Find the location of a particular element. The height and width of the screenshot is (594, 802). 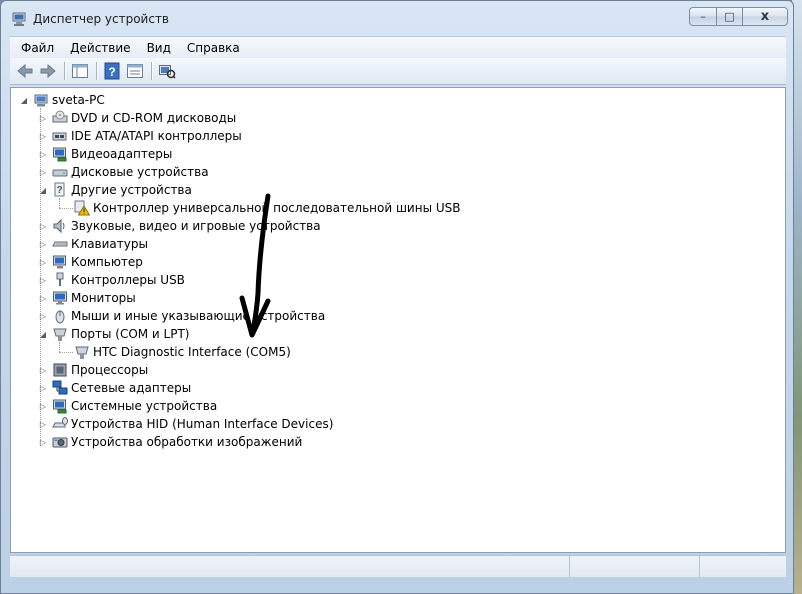

processor-icon is located at coordinates (60, 370).